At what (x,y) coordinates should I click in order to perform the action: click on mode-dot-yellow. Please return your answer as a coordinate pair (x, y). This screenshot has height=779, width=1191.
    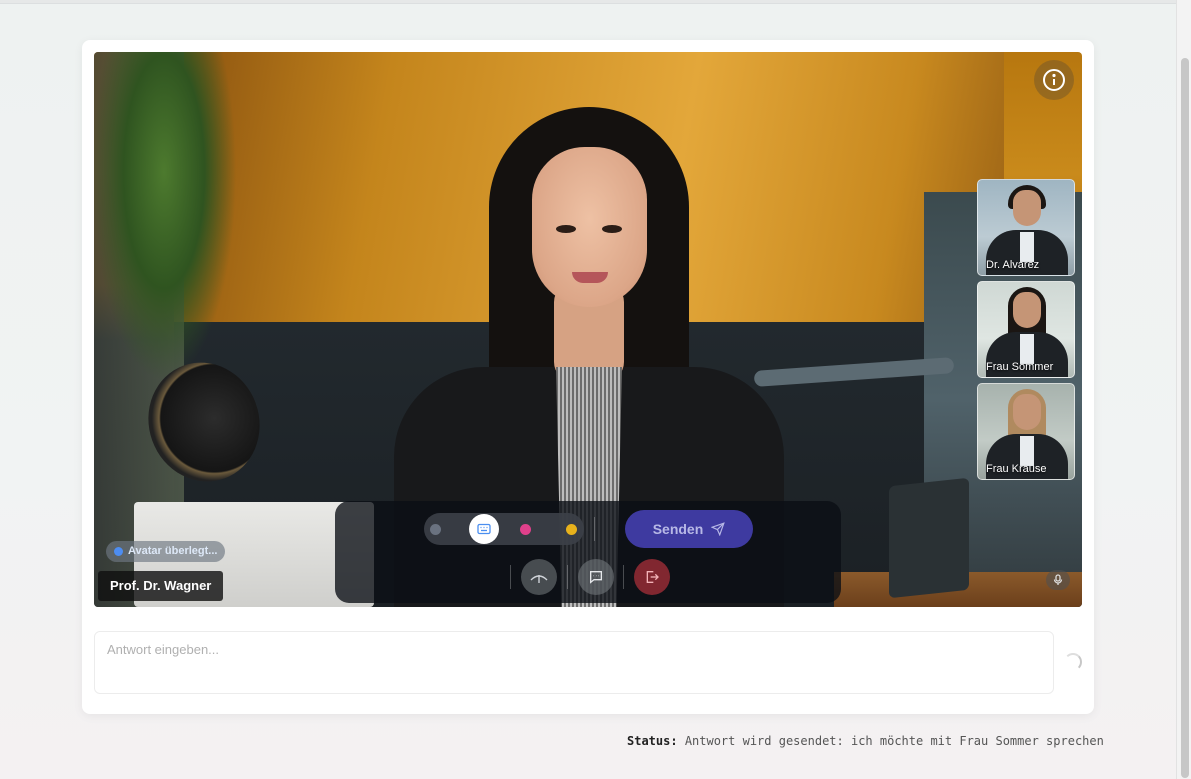
    Looking at the image, I should click on (571, 529).